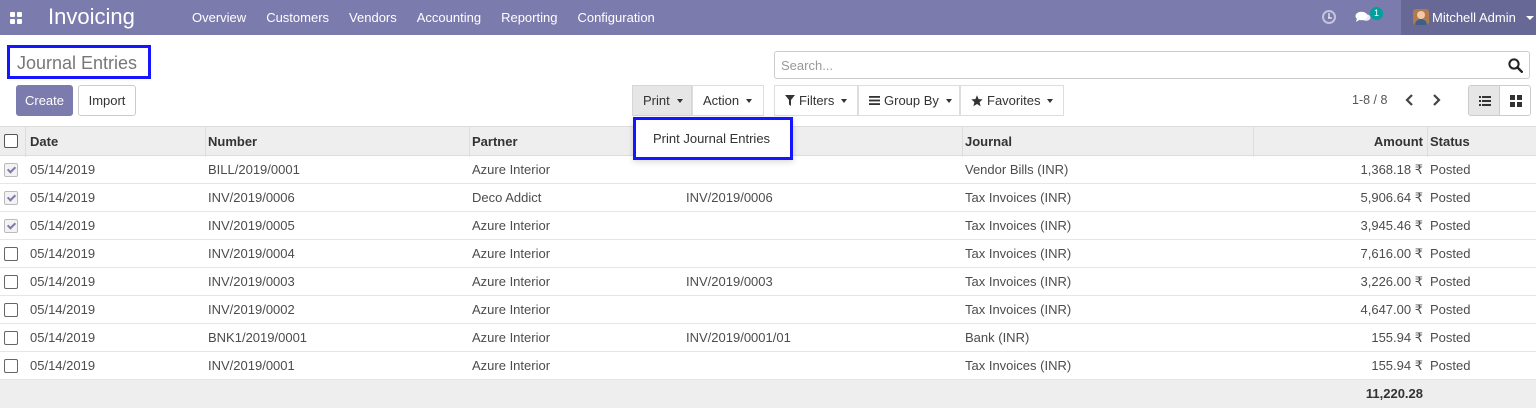 The height and width of the screenshot is (417, 1536). What do you see at coordinates (1398, 141) in the screenshot?
I see `column-header-amount: Amount` at bounding box center [1398, 141].